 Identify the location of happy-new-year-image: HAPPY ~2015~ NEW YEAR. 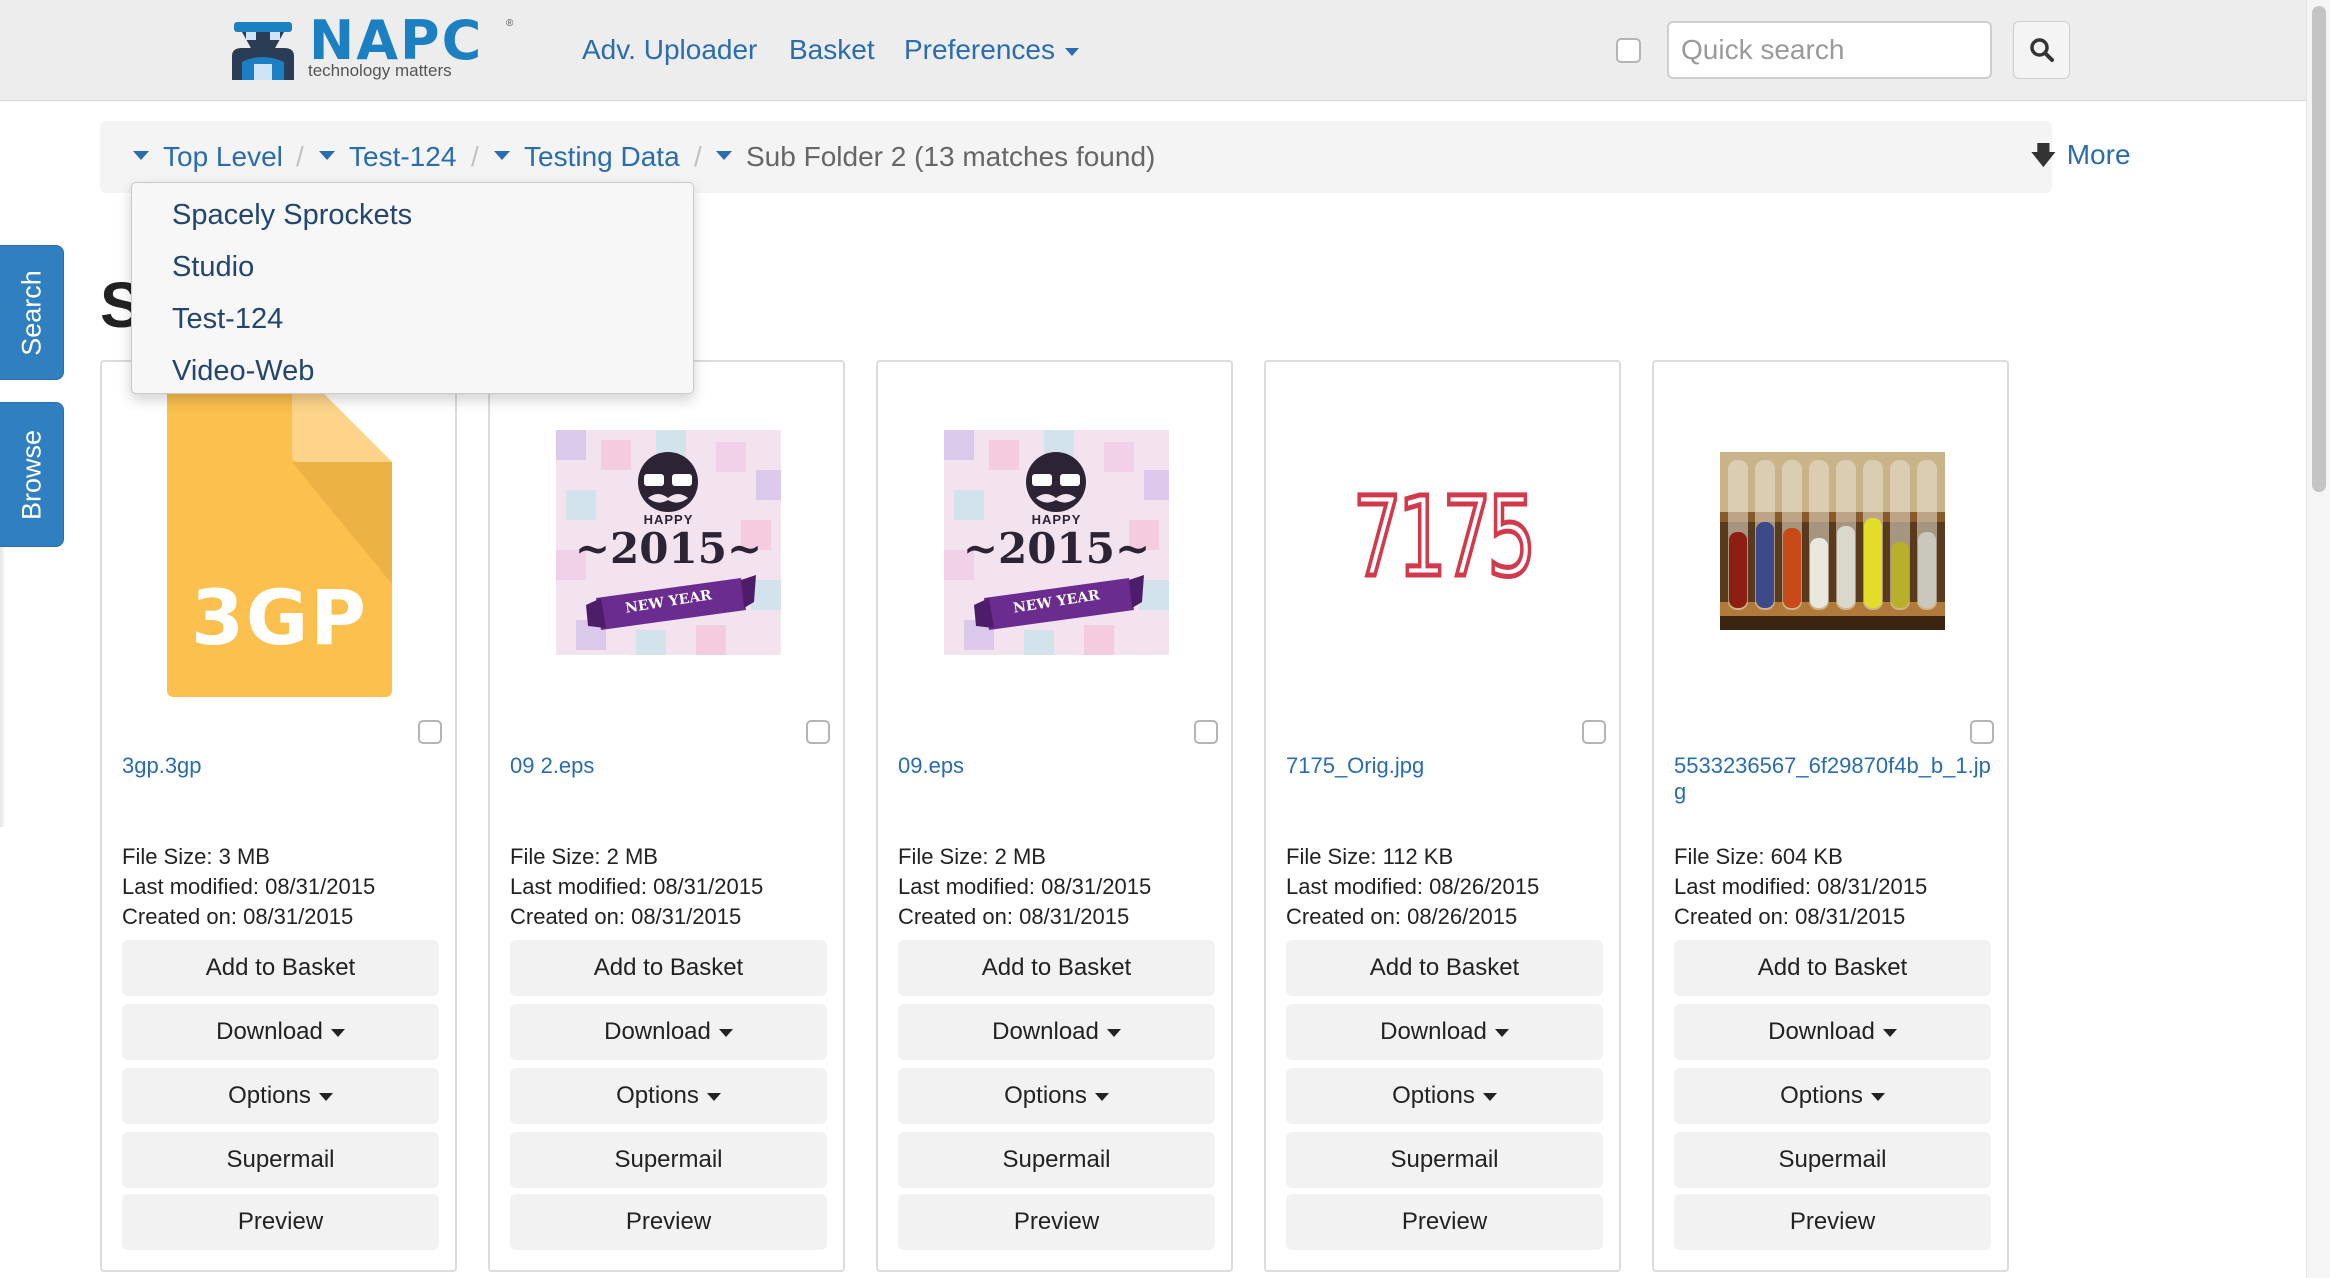
(1056, 542).